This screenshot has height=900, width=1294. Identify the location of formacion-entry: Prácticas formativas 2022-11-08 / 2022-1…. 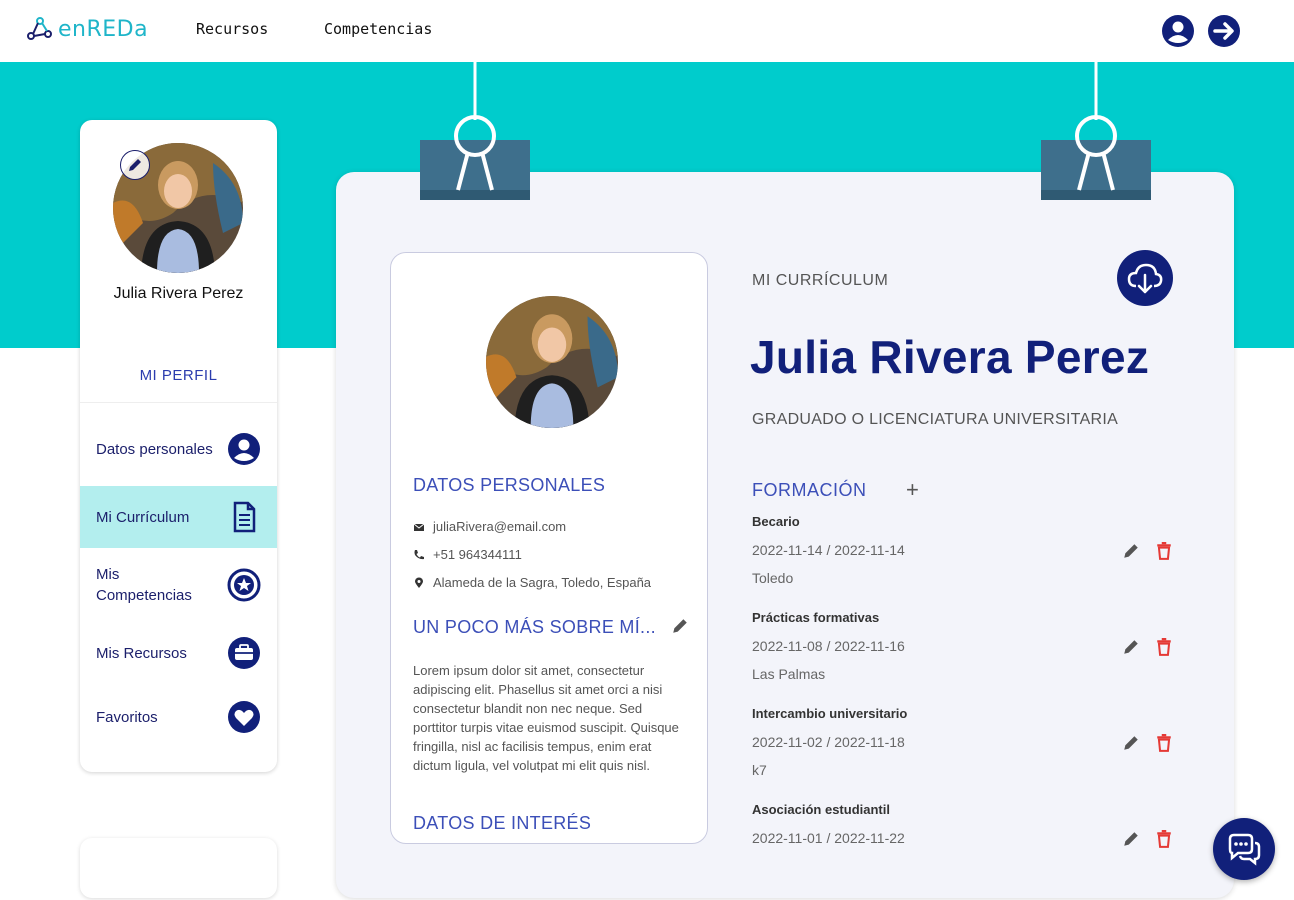
(967, 655).